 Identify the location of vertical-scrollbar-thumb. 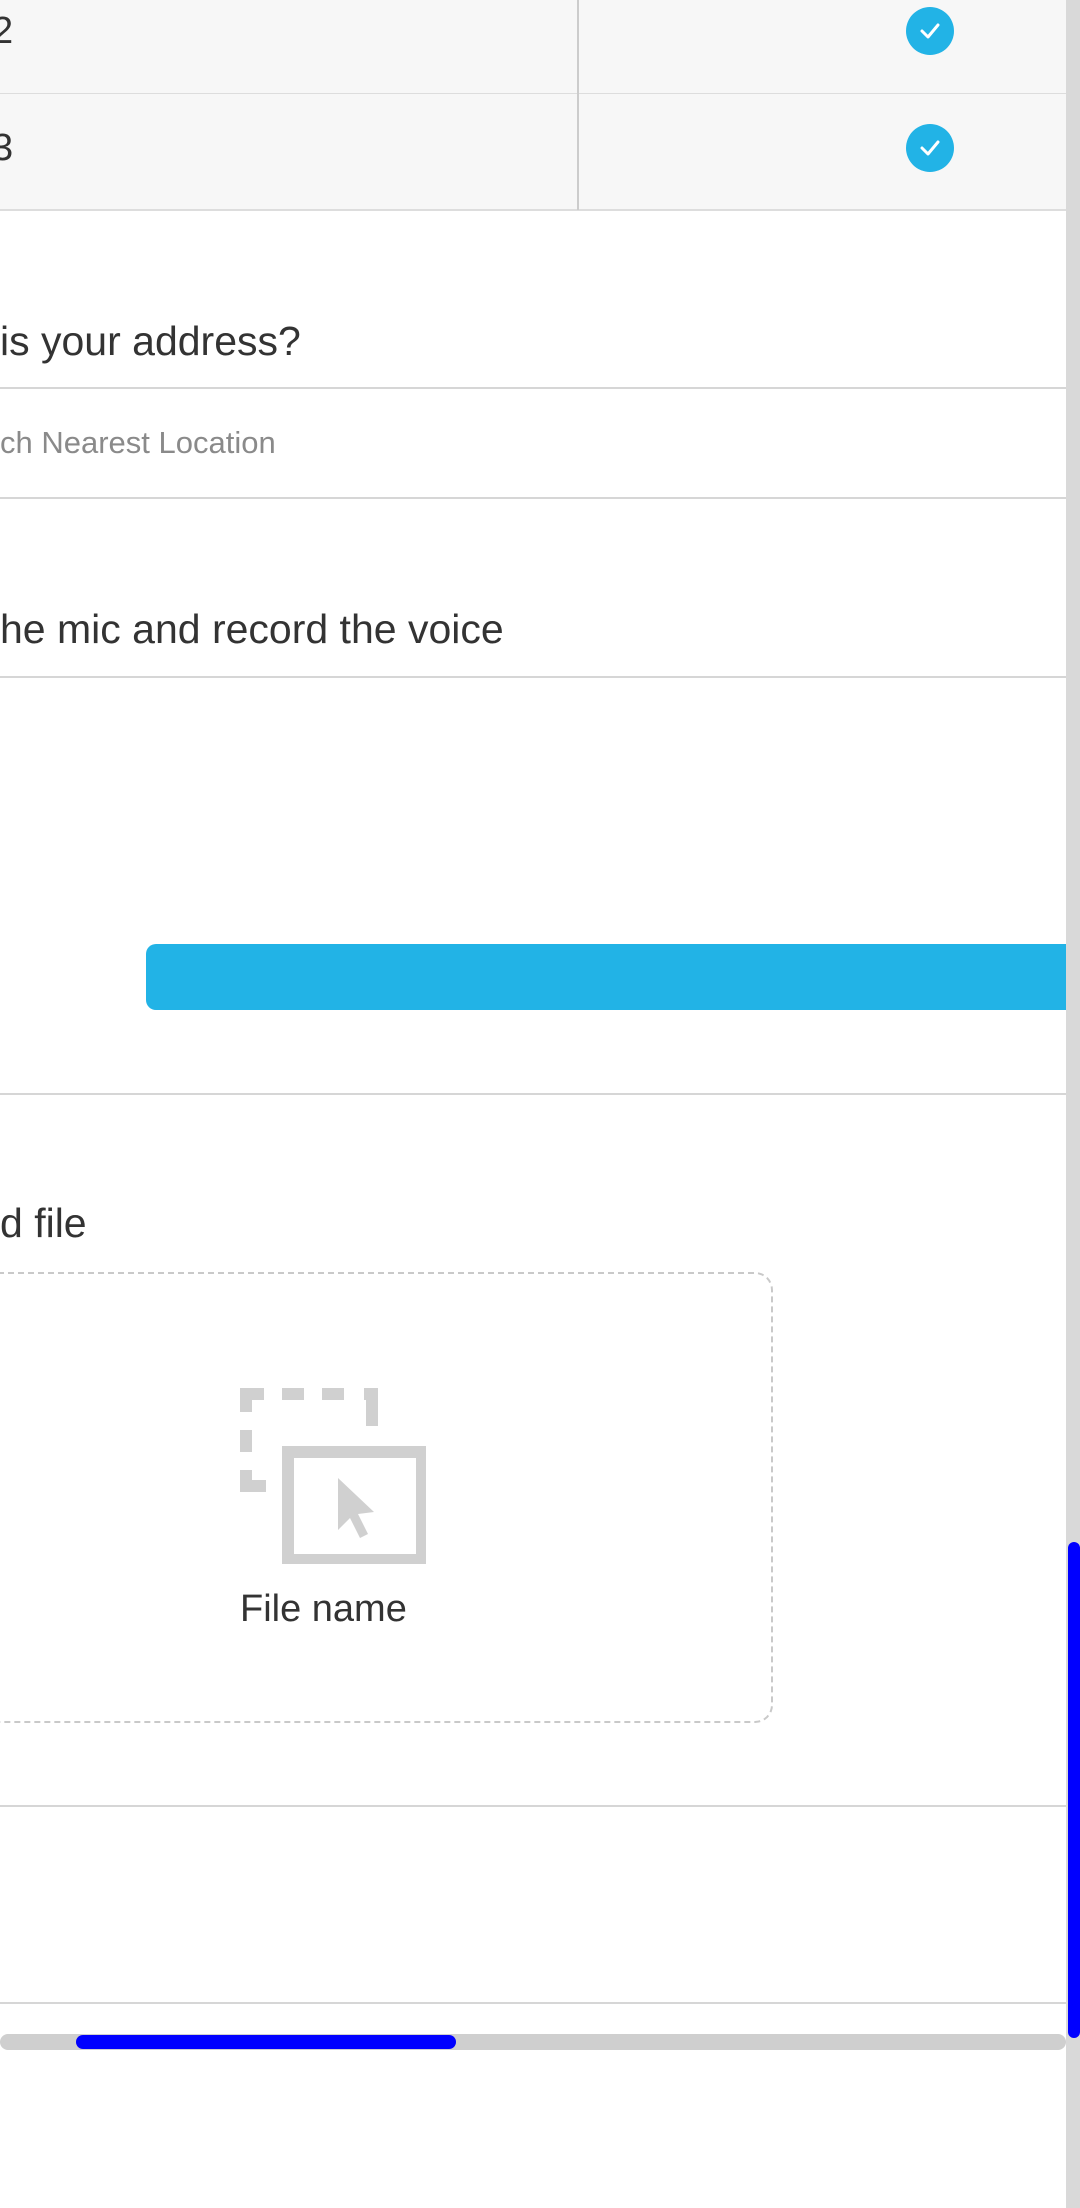
(1074, 1790).